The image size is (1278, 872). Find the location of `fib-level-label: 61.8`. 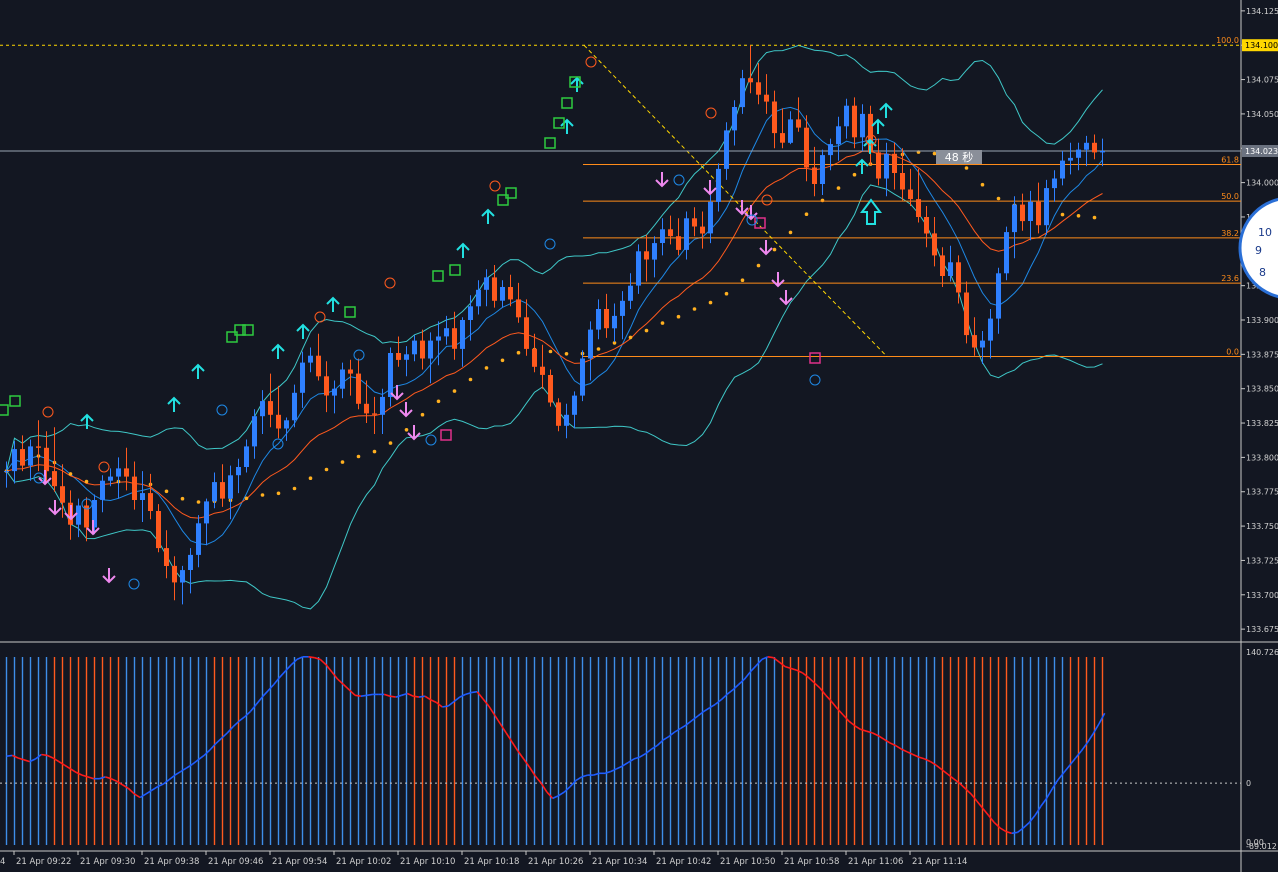

fib-level-label: 61.8 is located at coordinates (1230, 159).